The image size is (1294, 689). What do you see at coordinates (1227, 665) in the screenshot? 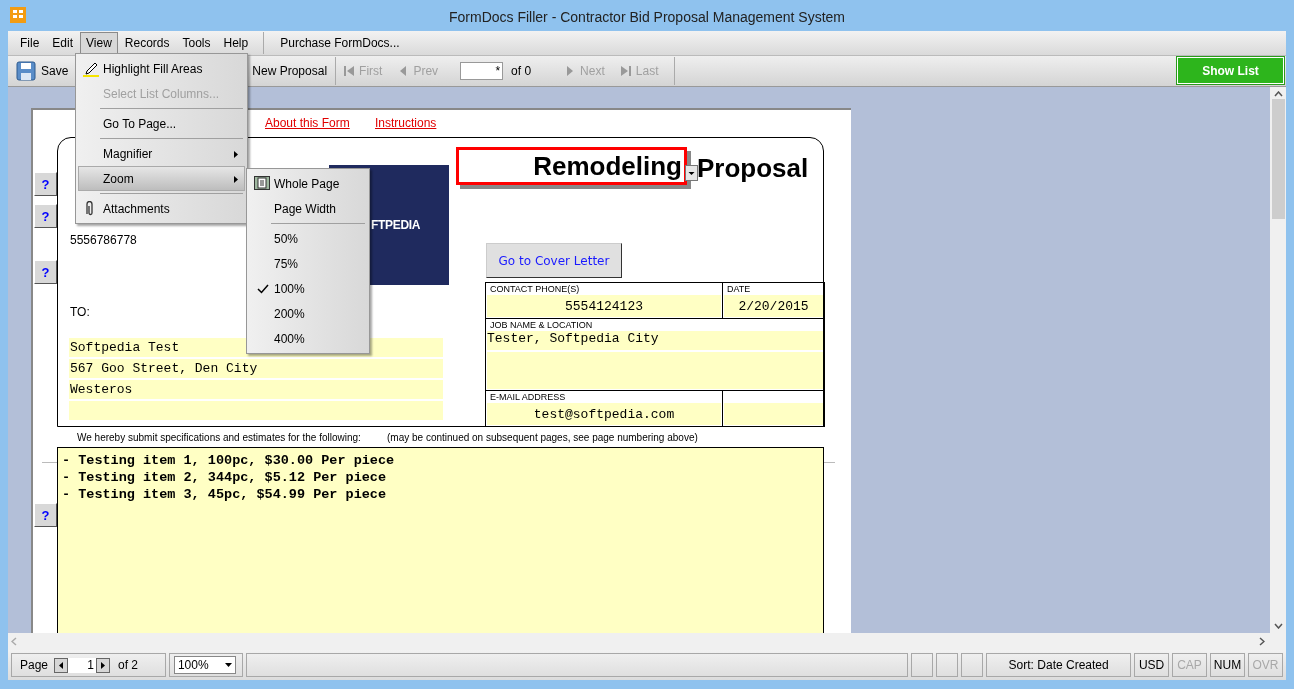
I see `key-indicator: NUM` at bounding box center [1227, 665].